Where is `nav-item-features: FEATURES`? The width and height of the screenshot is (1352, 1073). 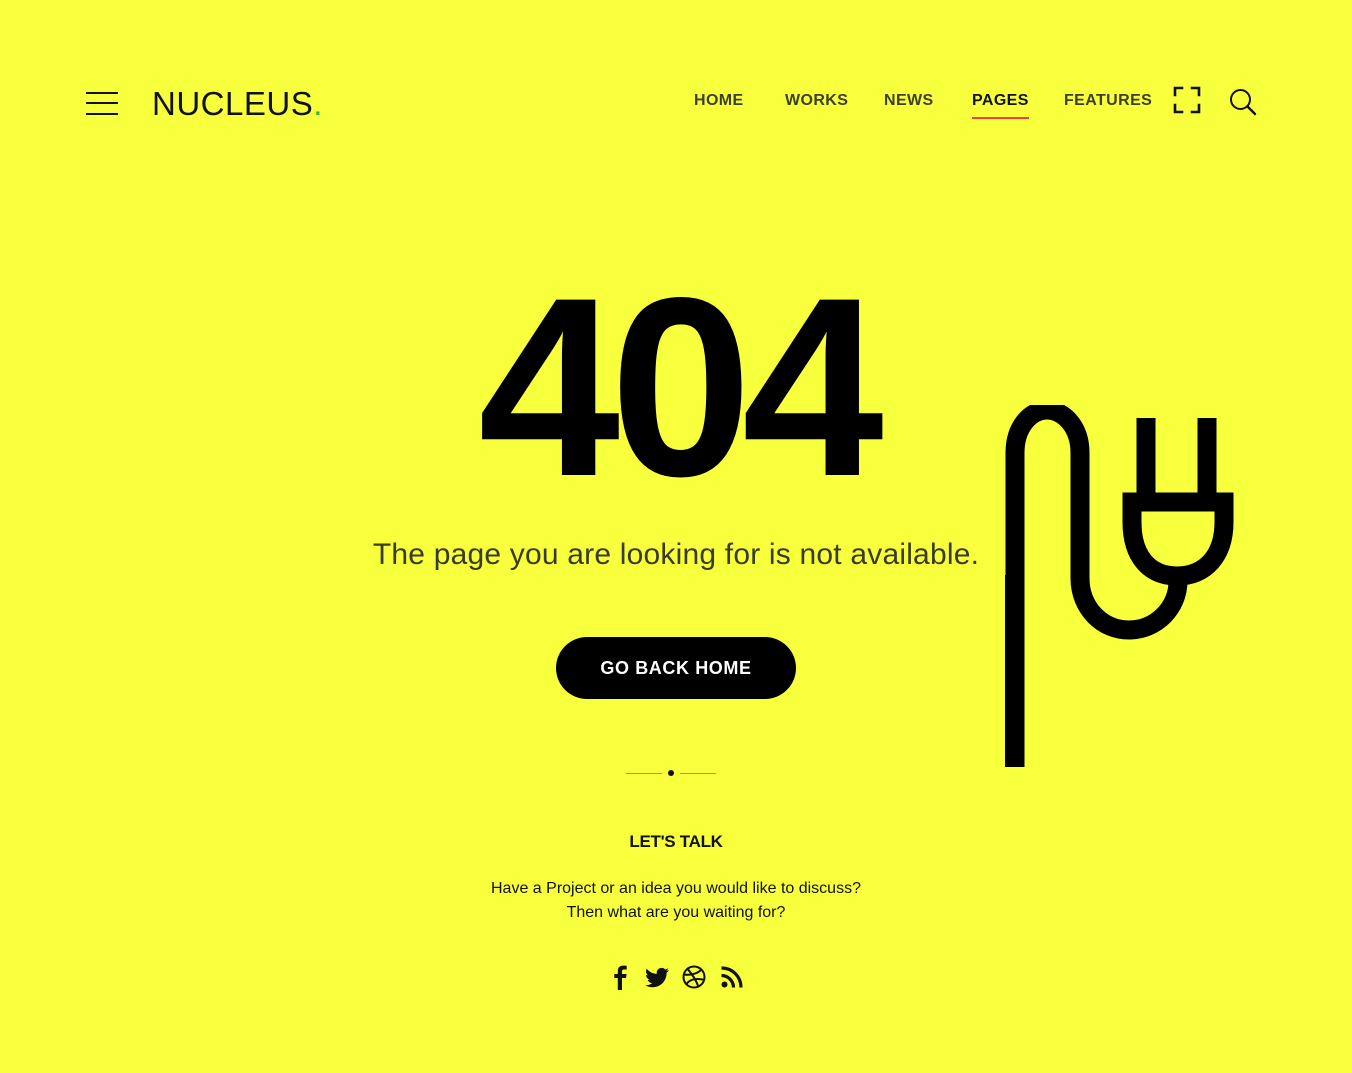 nav-item-features: FEATURES is located at coordinates (1108, 101).